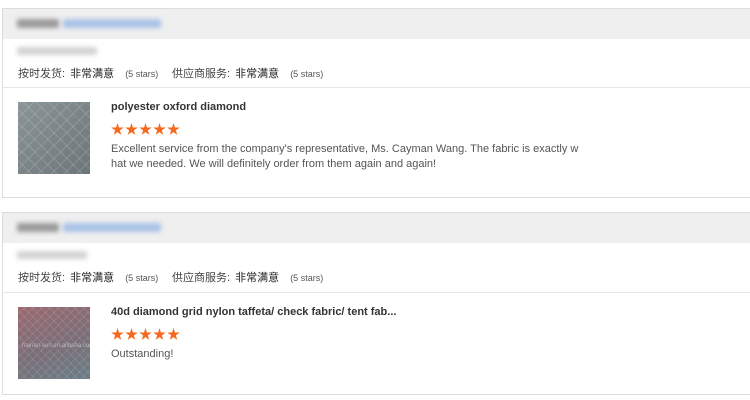 The image size is (750, 400). What do you see at coordinates (142, 354) in the screenshot?
I see `review-text: Outstanding!` at bounding box center [142, 354].